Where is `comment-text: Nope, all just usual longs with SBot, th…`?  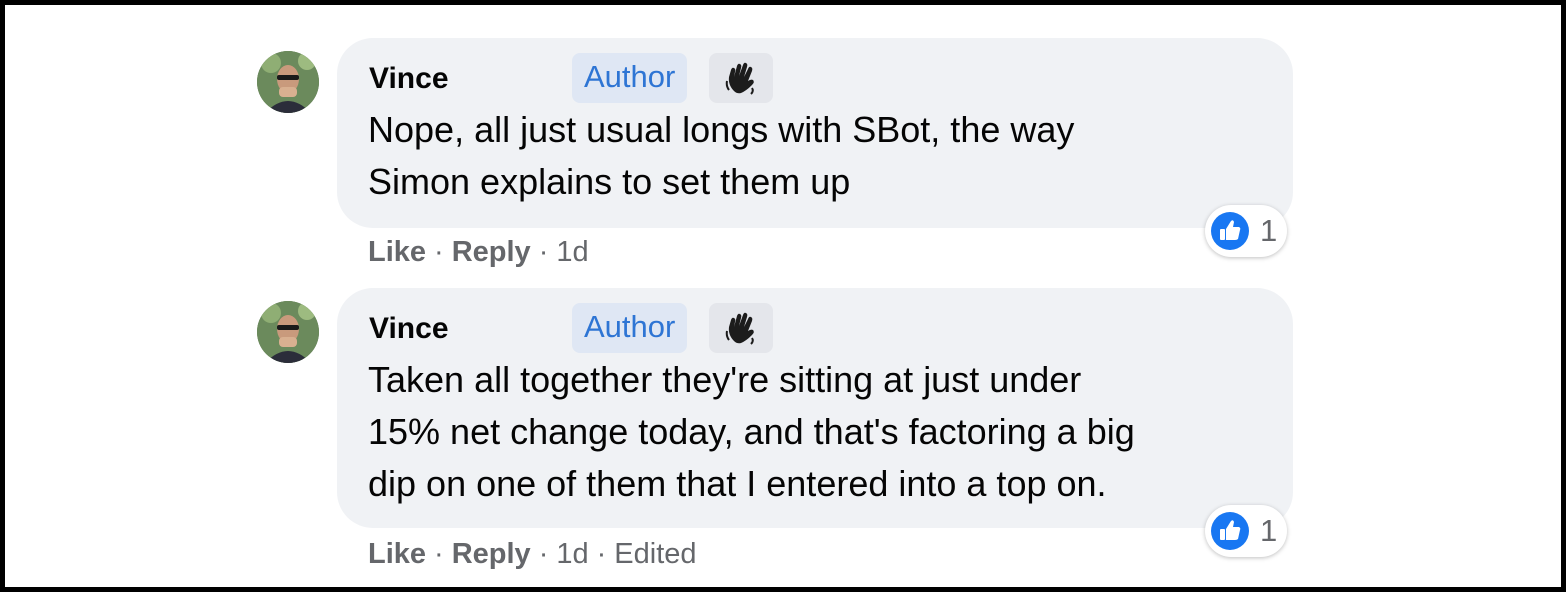
comment-text: Nope, all just usual longs with SBot, th… is located at coordinates (721, 155).